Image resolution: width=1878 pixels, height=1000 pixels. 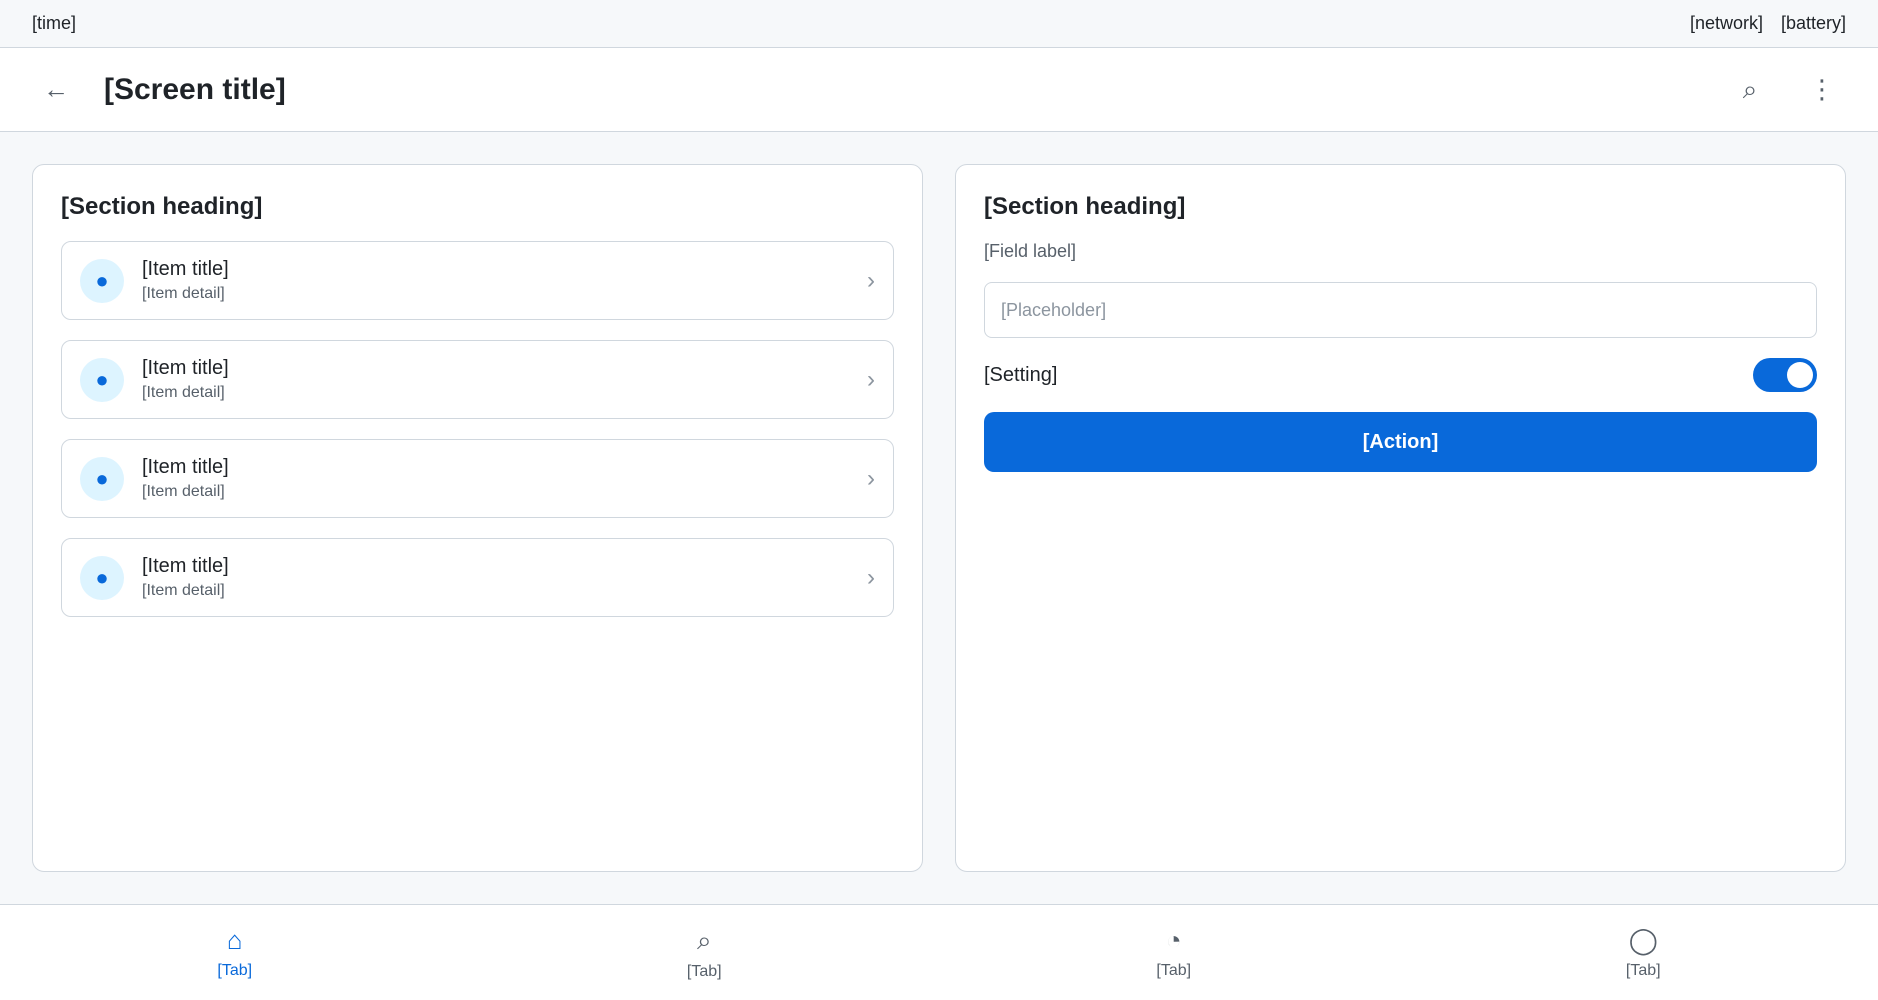 I want to click on app-bar: ← [Screen title] ⌕ ⋮, so click(x=939, y=90).